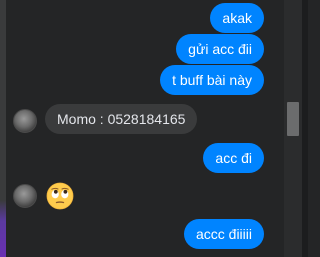 This screenshot has height=257, width=320. I want to click on scrollbar-thumb, so click(293, 119).